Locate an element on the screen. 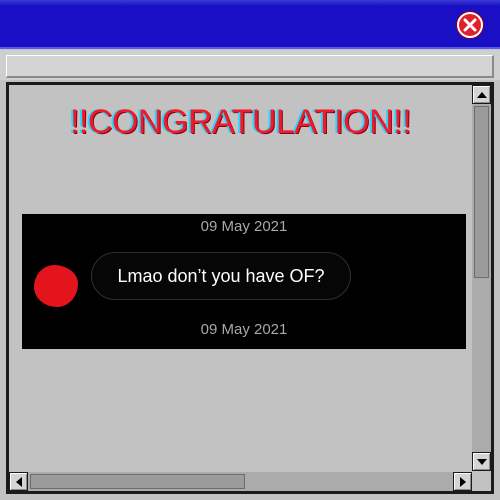 The image size is (500, 500). arrow-up-icon is located at coordinates (481, 94).